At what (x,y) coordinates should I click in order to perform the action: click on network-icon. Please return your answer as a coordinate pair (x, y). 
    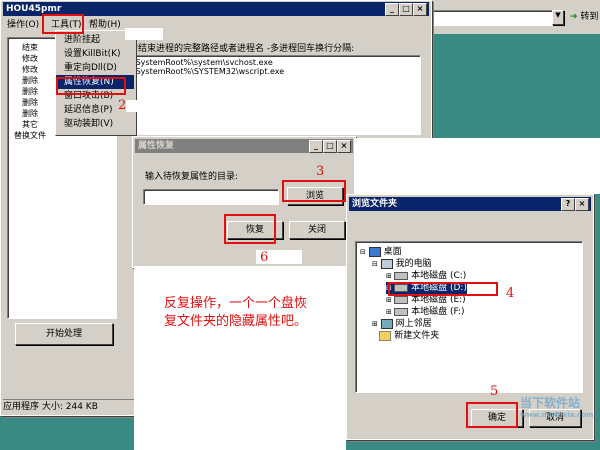
    Looking at the image, I should click on (386, 323).